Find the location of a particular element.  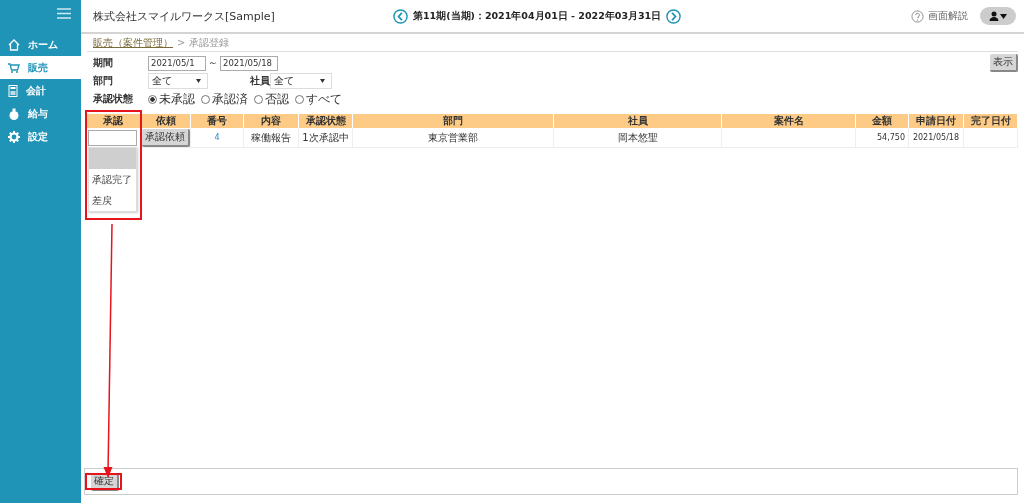

radio-label: 否認 is located at coordinates (277, 99).